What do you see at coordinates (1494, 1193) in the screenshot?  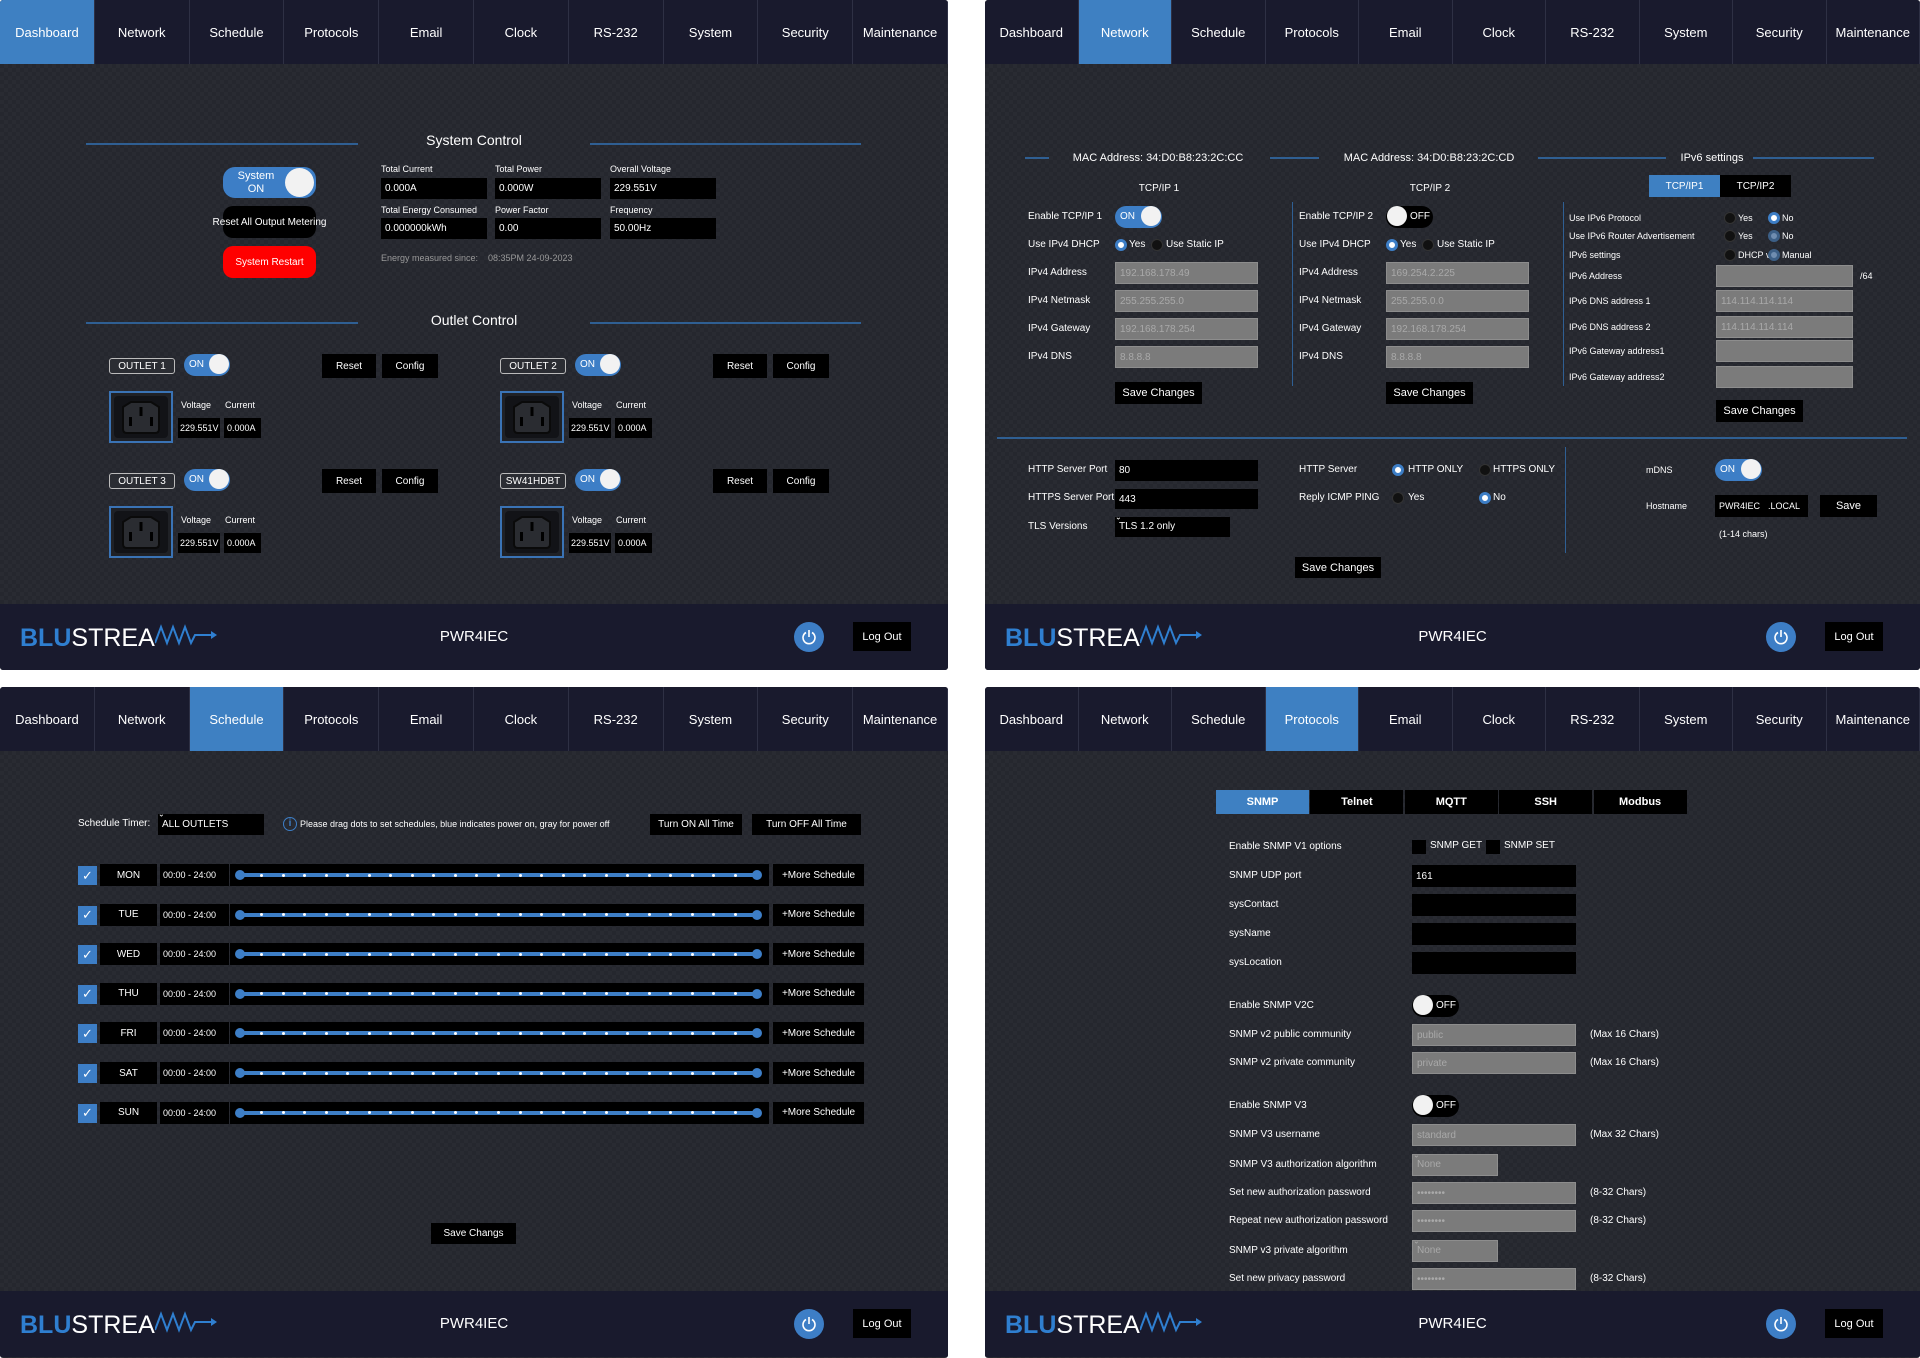 I see `snmp-disabled-input: ••••••••` at bounding box center [1494, 1193].